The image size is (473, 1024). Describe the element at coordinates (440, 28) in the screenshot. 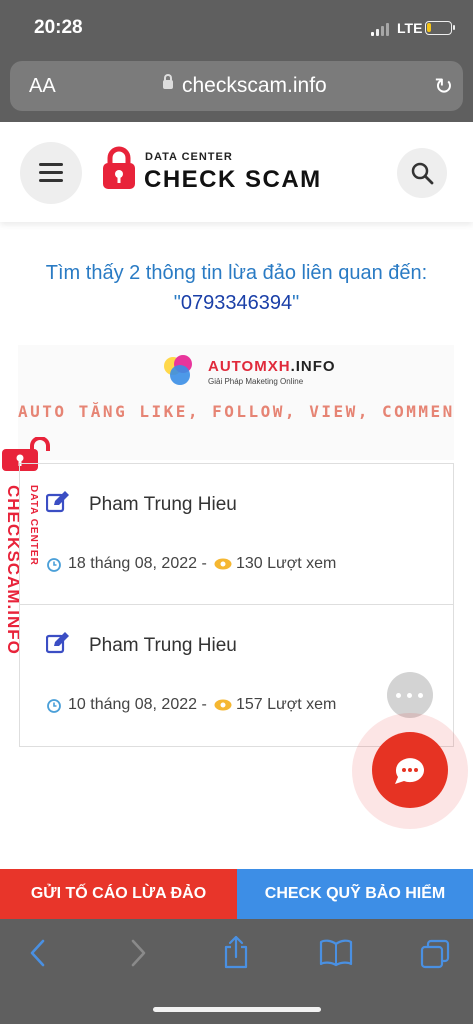

I see `battery-icon` at that location.